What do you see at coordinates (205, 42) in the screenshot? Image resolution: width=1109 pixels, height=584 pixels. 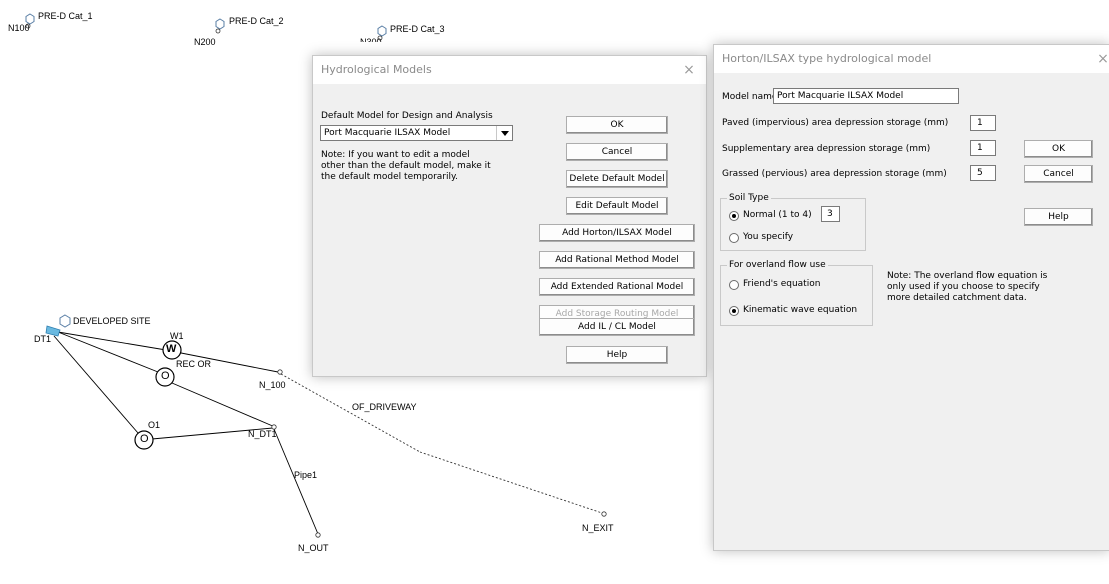 I see `node-label: N200` at bounding box center [205, 42].